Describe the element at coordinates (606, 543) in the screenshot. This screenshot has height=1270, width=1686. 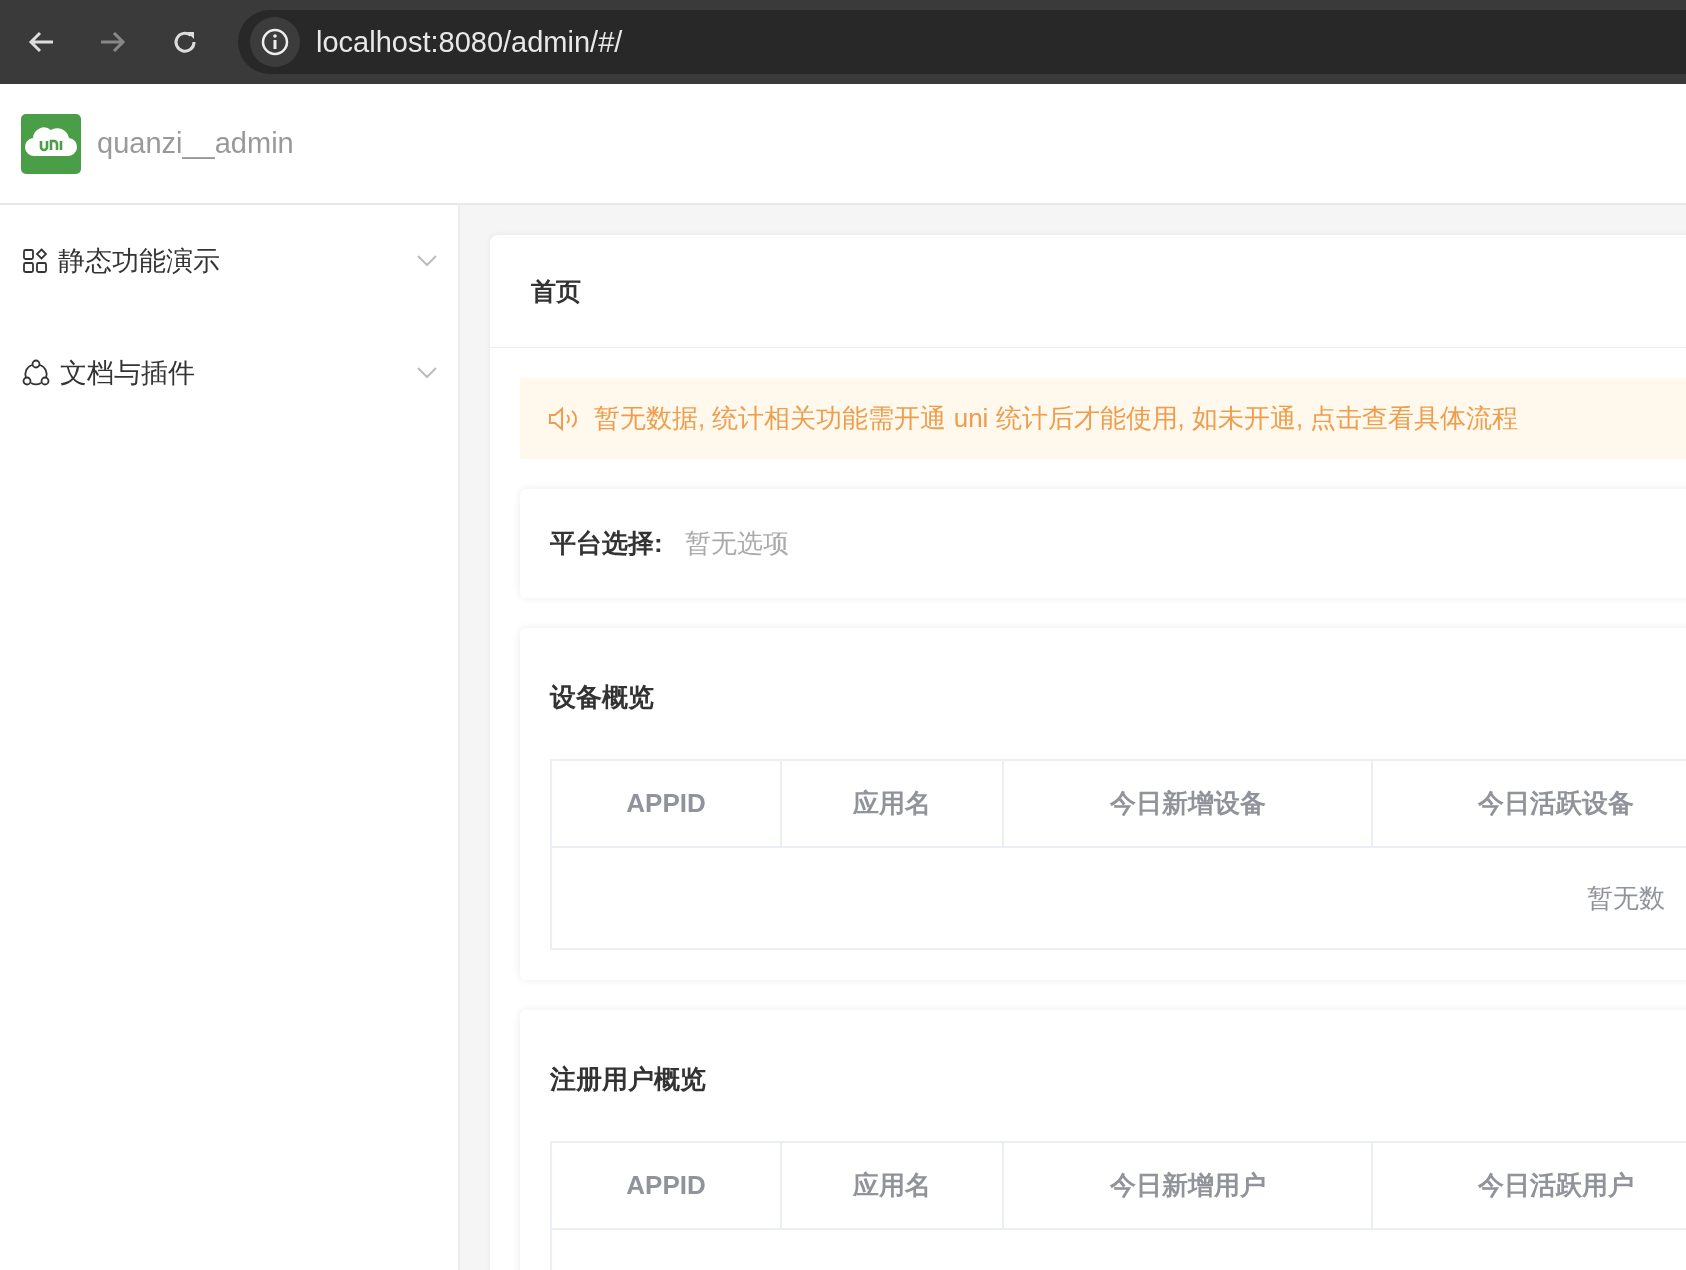
I see `filter-label: 平台选择:` at that location.